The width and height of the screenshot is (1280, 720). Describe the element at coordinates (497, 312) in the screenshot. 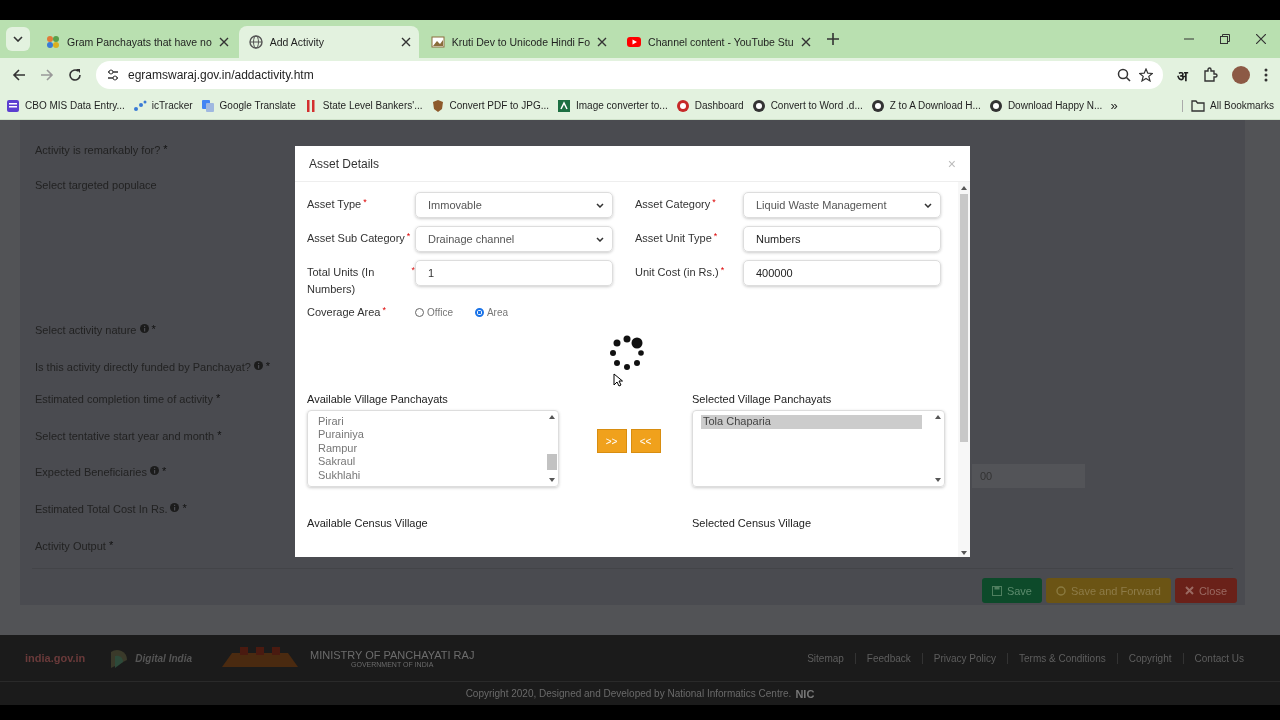

I see `radio-label: Area` at that location.